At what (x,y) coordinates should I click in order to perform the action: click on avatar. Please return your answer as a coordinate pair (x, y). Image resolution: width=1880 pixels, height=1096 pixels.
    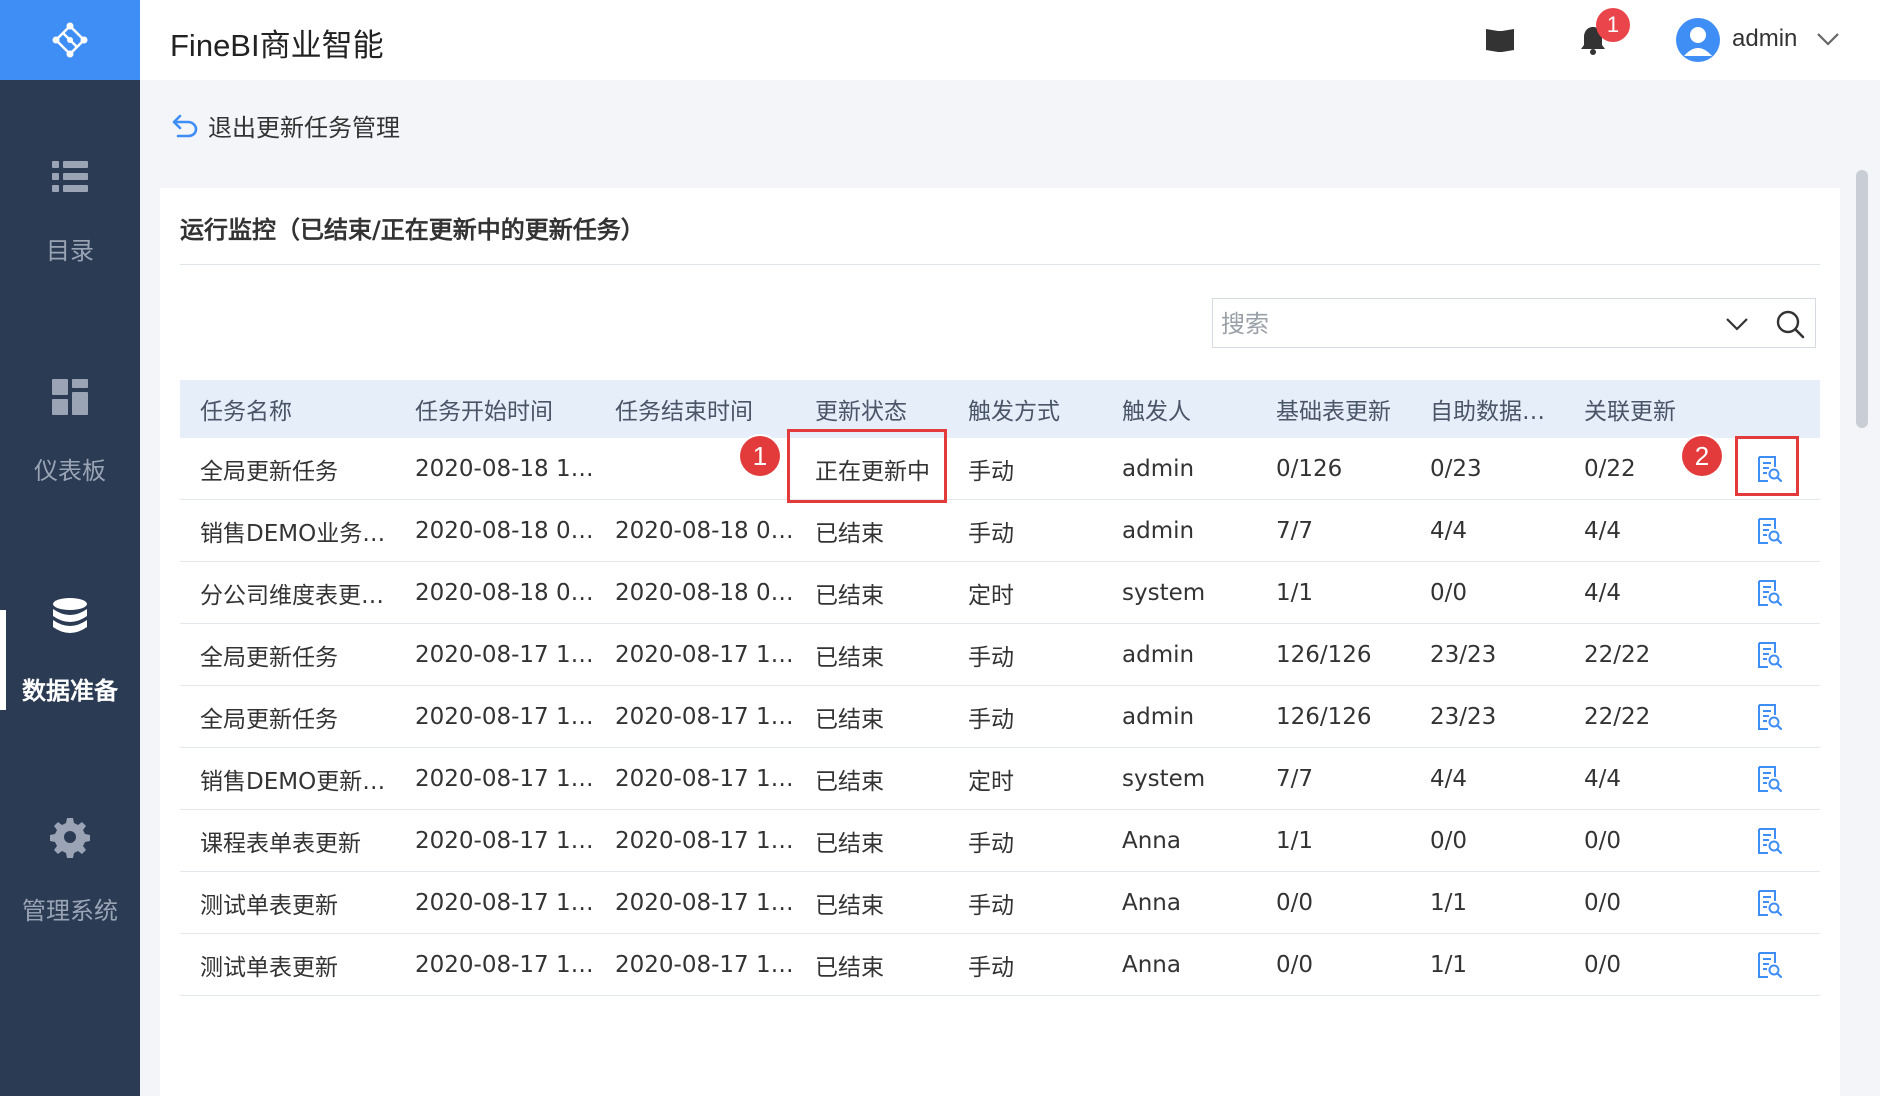
    Looking at the image, I should click on (1698, 40).